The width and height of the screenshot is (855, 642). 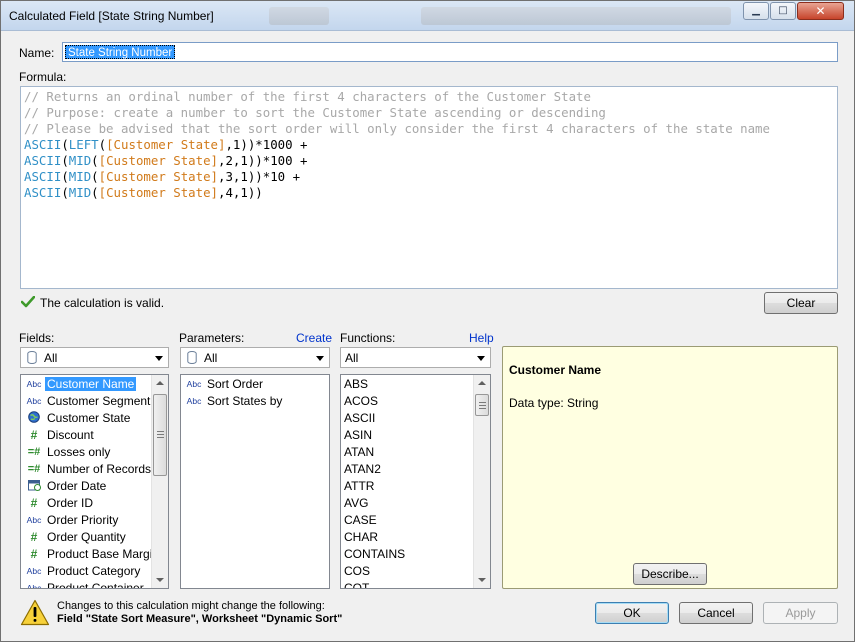 What do you see at coordinates (632, 613) in the screenshot?
I see `ok-button: OK` at bounding box center [632, 613].